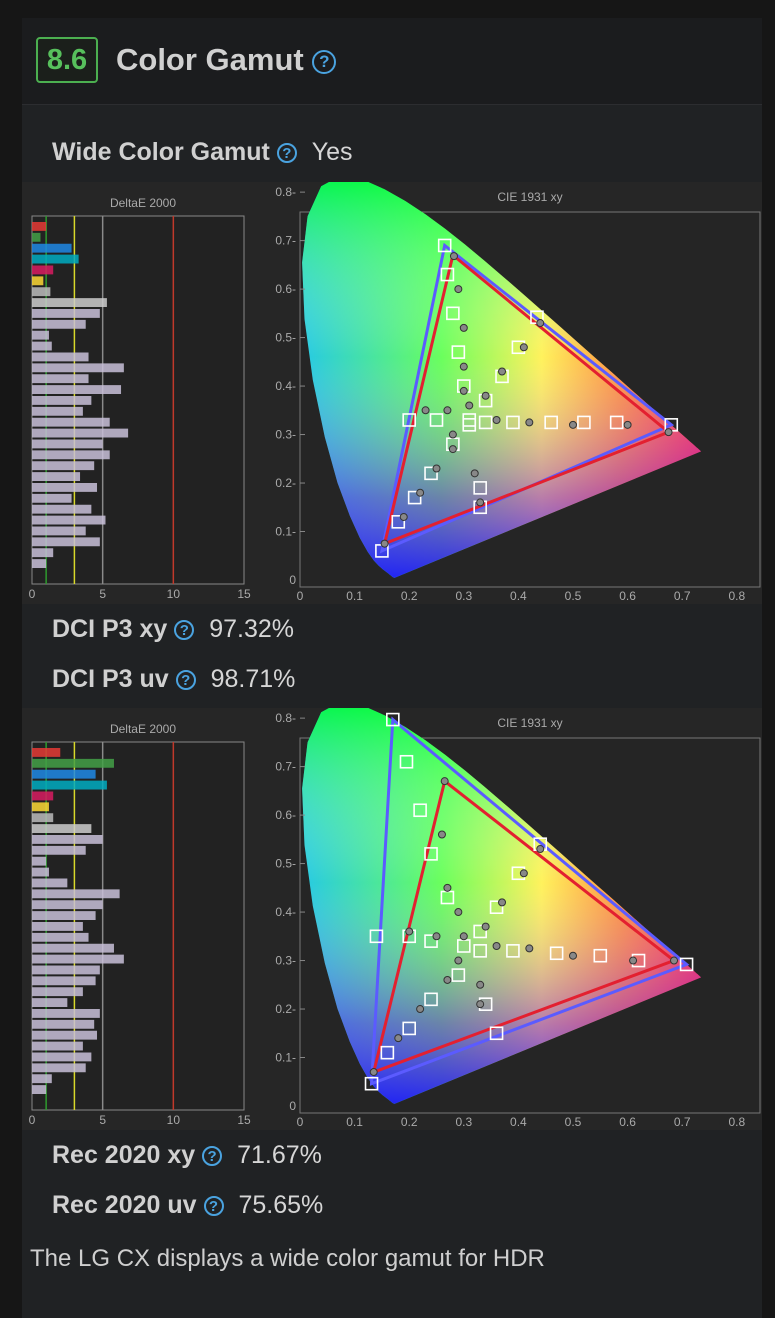 The height and width of the screenshot is (1318, 775). Describe the element at coordinates (253, 679) in the screenshot. I see `dci-p3-uv-value: 98.71%` at that location.